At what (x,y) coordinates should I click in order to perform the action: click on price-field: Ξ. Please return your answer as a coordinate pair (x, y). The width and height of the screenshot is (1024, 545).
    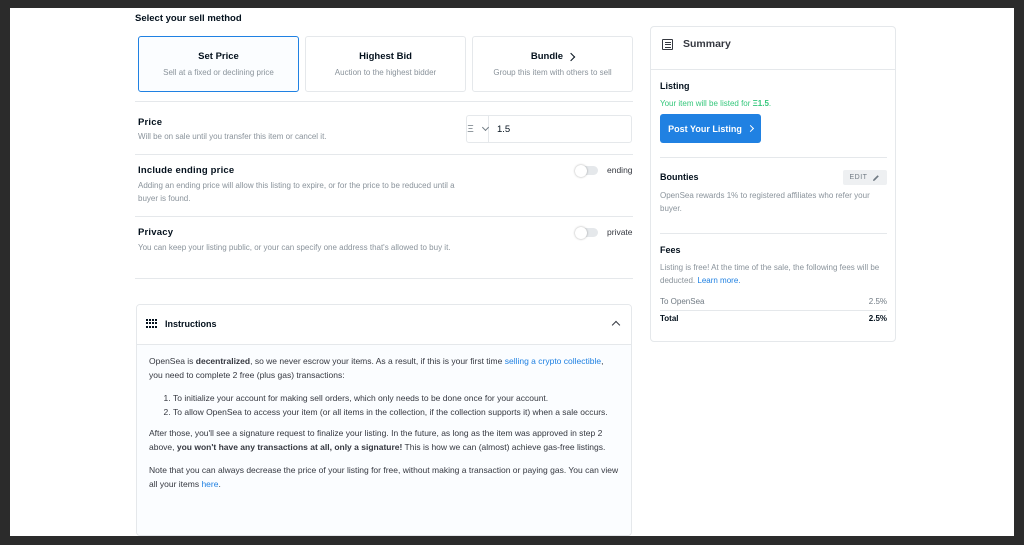
    Looking at the image, I should click on (549, 129).